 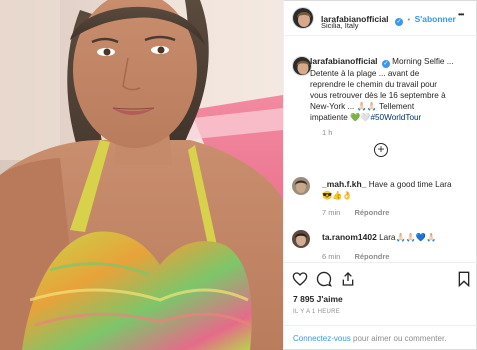 What do you see at coordinates (340, 25) in the screenshot?
I see `post-location: Sicilia, Italy` at bounding box center [340, 25].